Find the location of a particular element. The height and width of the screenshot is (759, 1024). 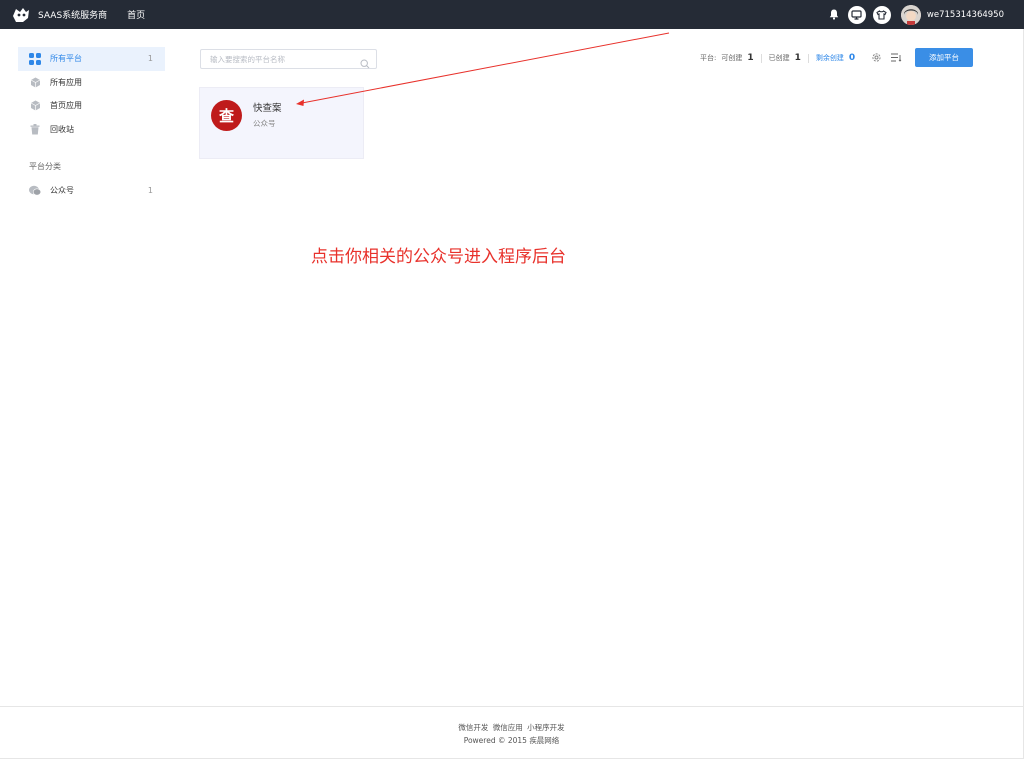

platform-type: 公众号 is located at coordinates (264, 123).